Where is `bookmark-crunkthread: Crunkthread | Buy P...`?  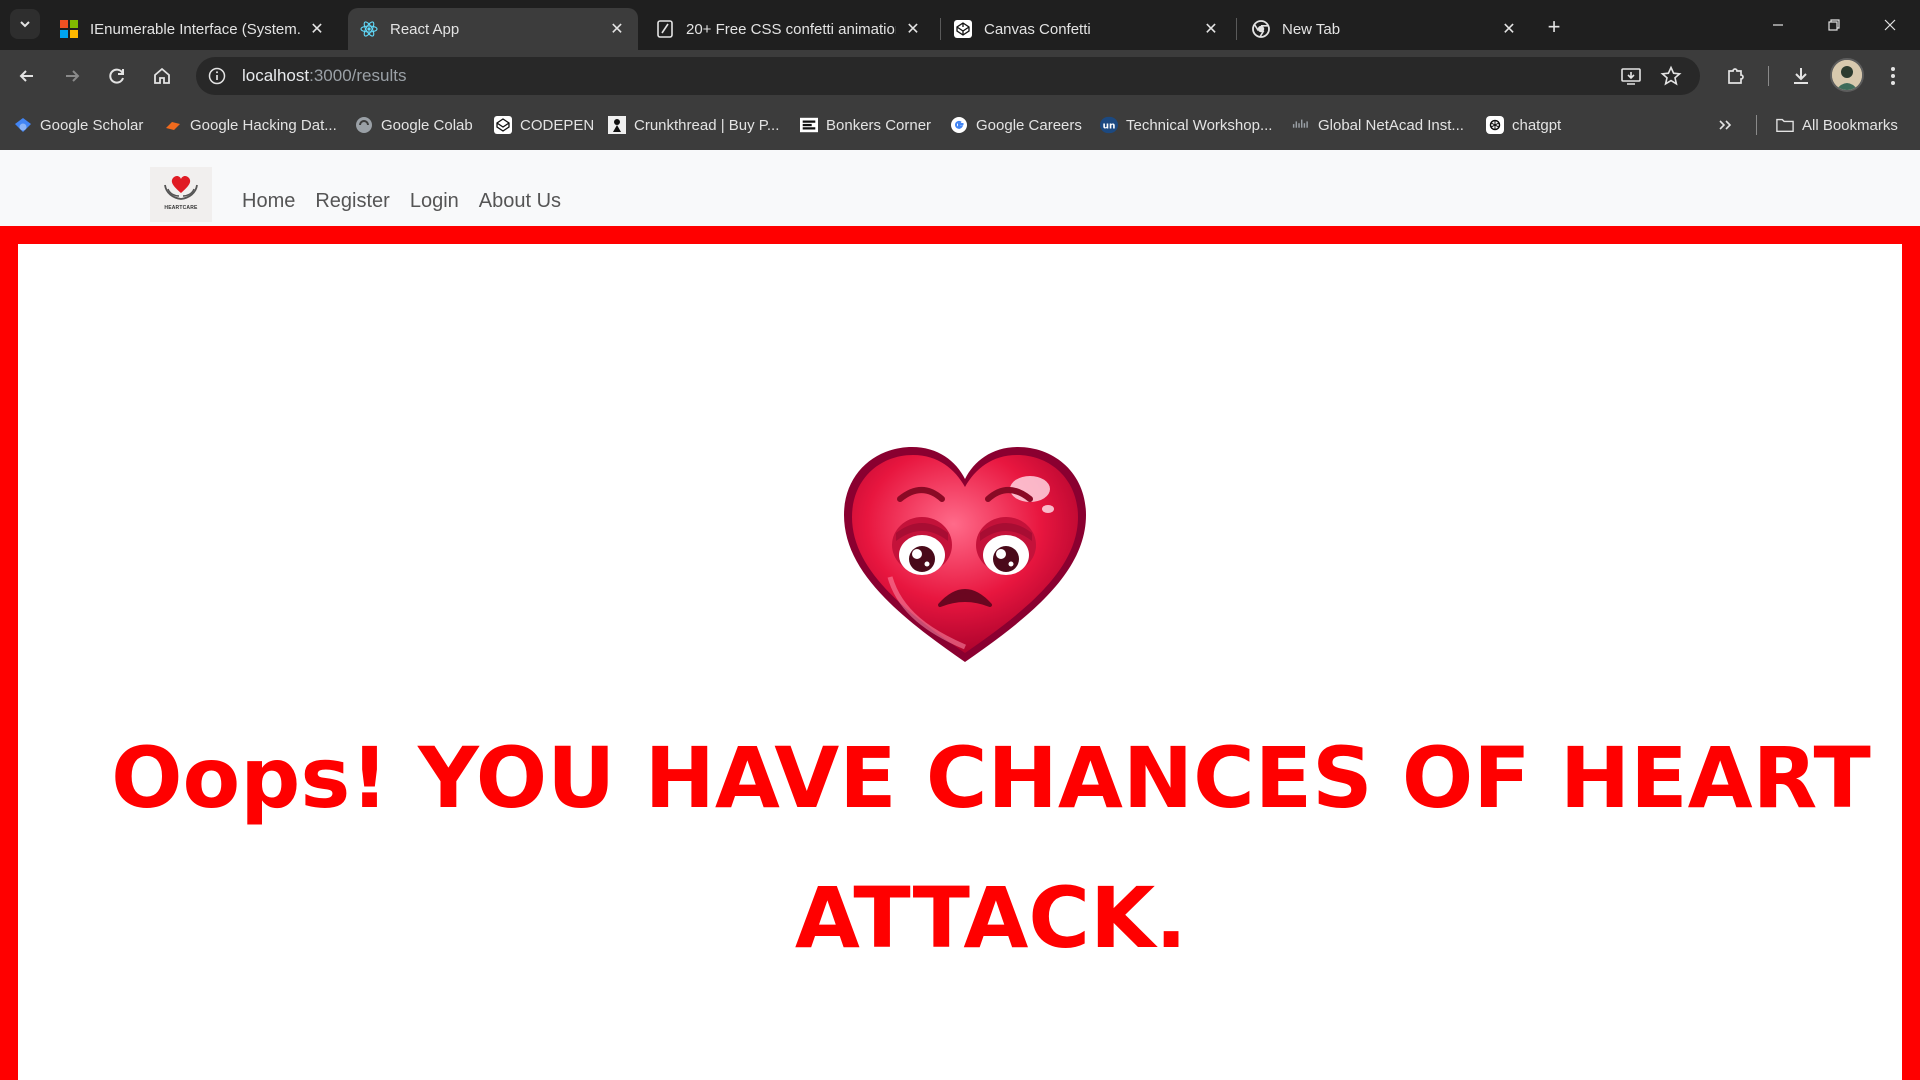
bookmark-crunkthread: Crunkthread | Buy P... is located at coordinates (693, 125).